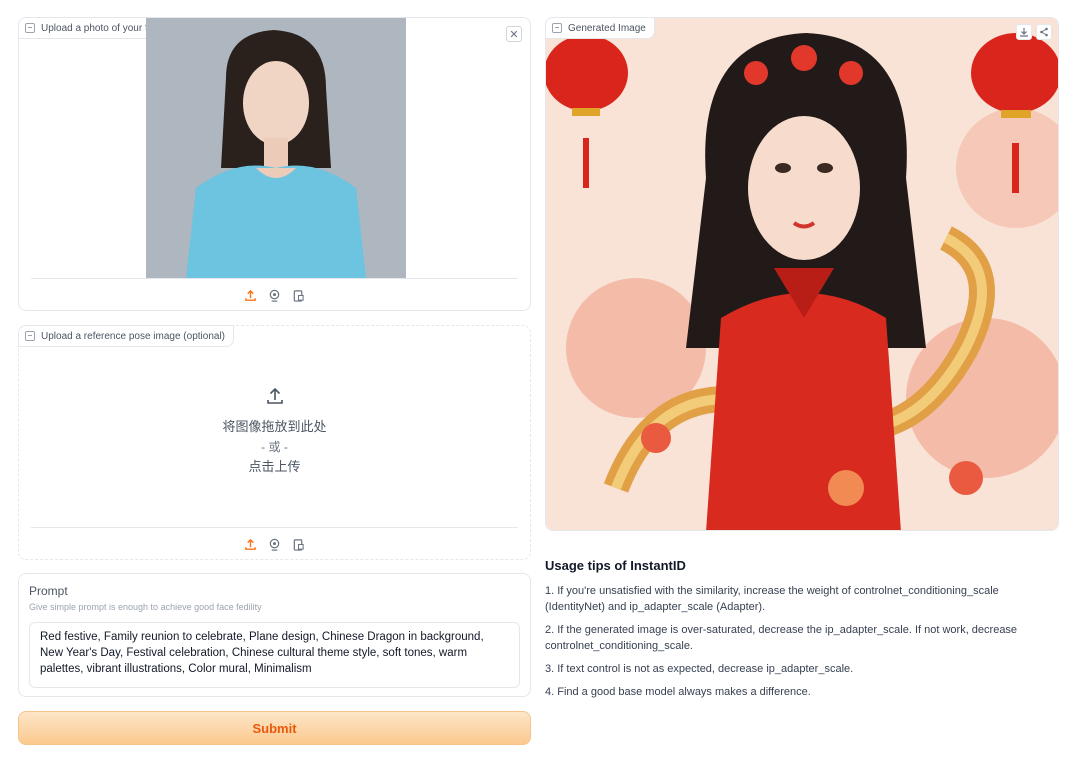 The image size is (1080, 760). I want to click on download-button, so click(1024, 32).